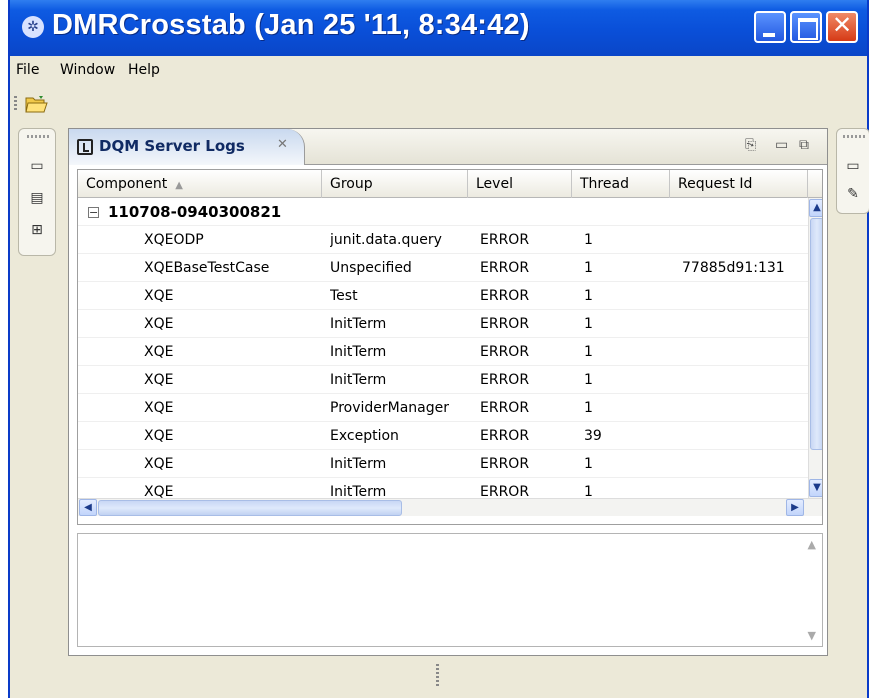  I want to click on maximize-view-icon: ⧉, so click(804, 145).